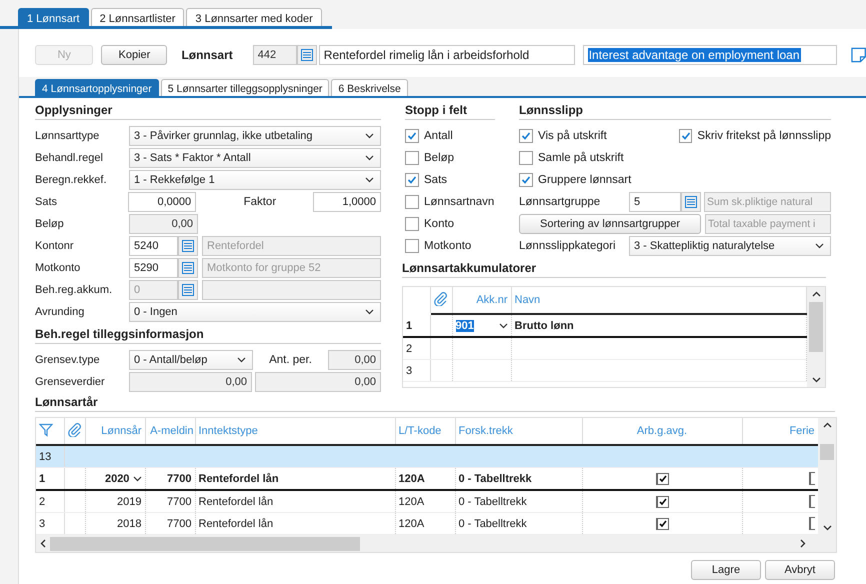 The width and height of the screenshot is (866, 584). What do you see at coordinates (208, 335) in the screenshot?
I see `section-title: Beh.regel tilleggsinformasjon` at bounding box center [208, 335].